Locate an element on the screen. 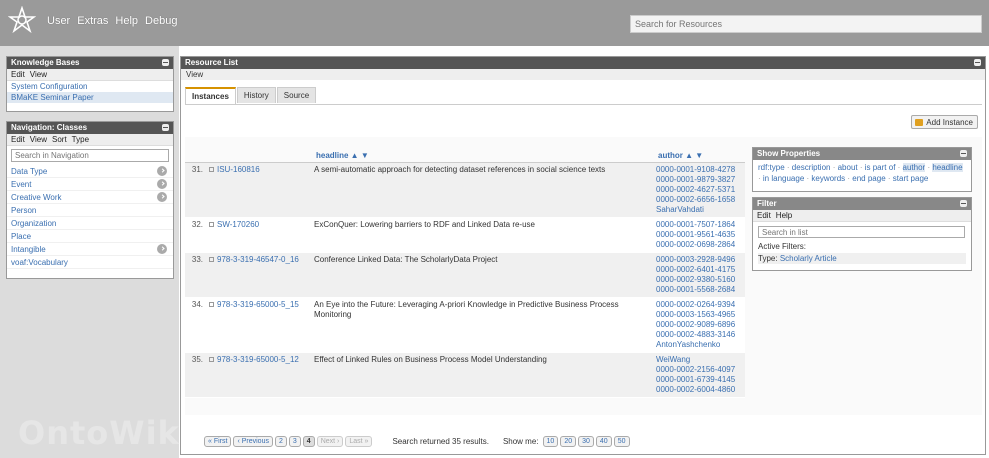 This screenshot has width=989, height=458. author-link: 0000-0001-5568-2684 is located at coordinates (698, 290).